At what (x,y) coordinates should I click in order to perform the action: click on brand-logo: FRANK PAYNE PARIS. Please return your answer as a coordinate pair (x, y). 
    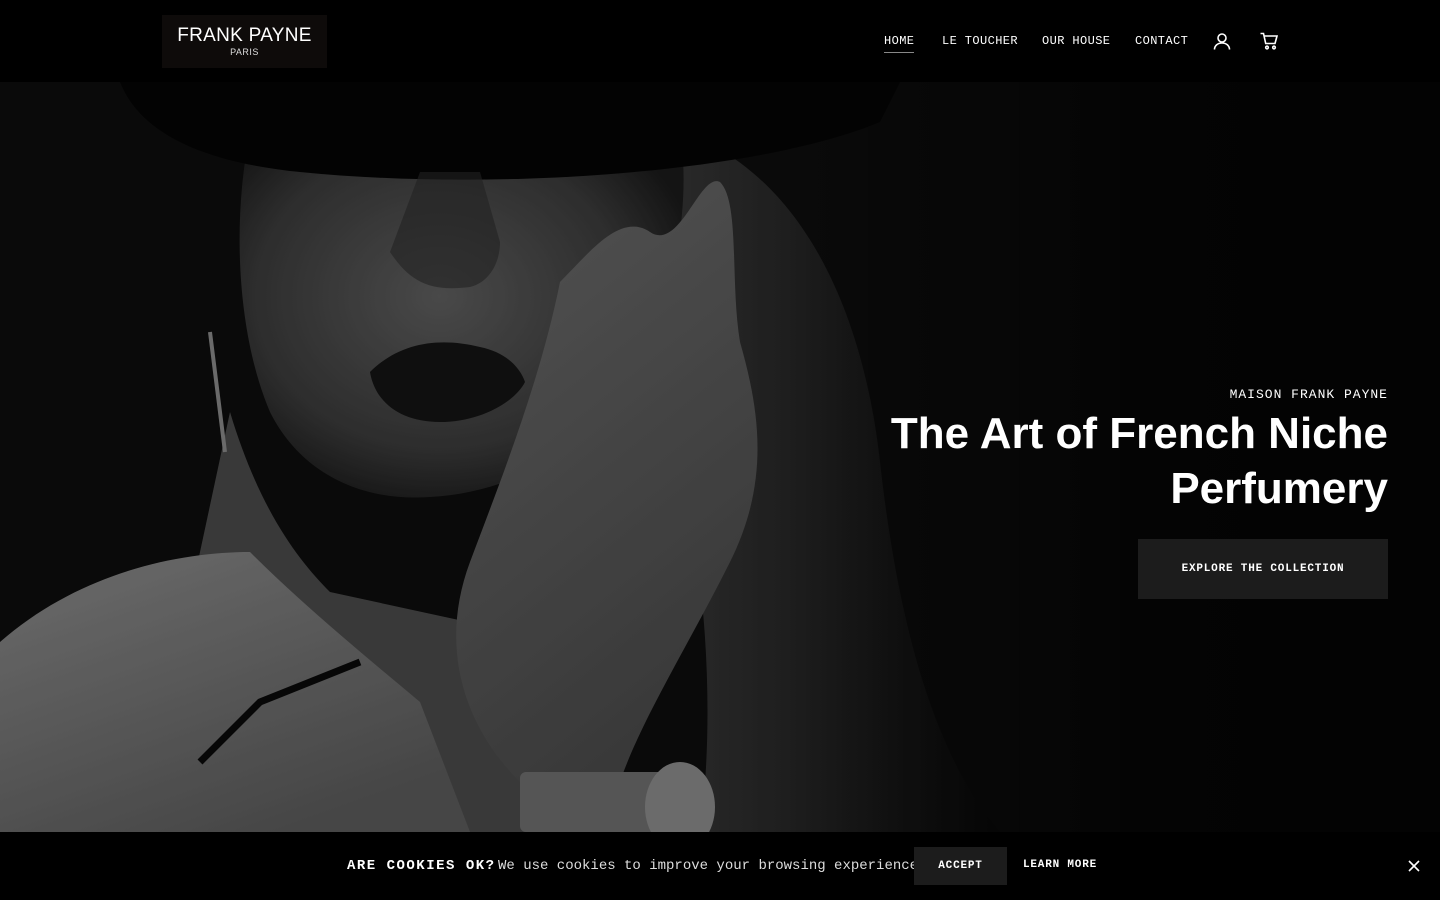
    Looking at the image, I should click on (244, 41).